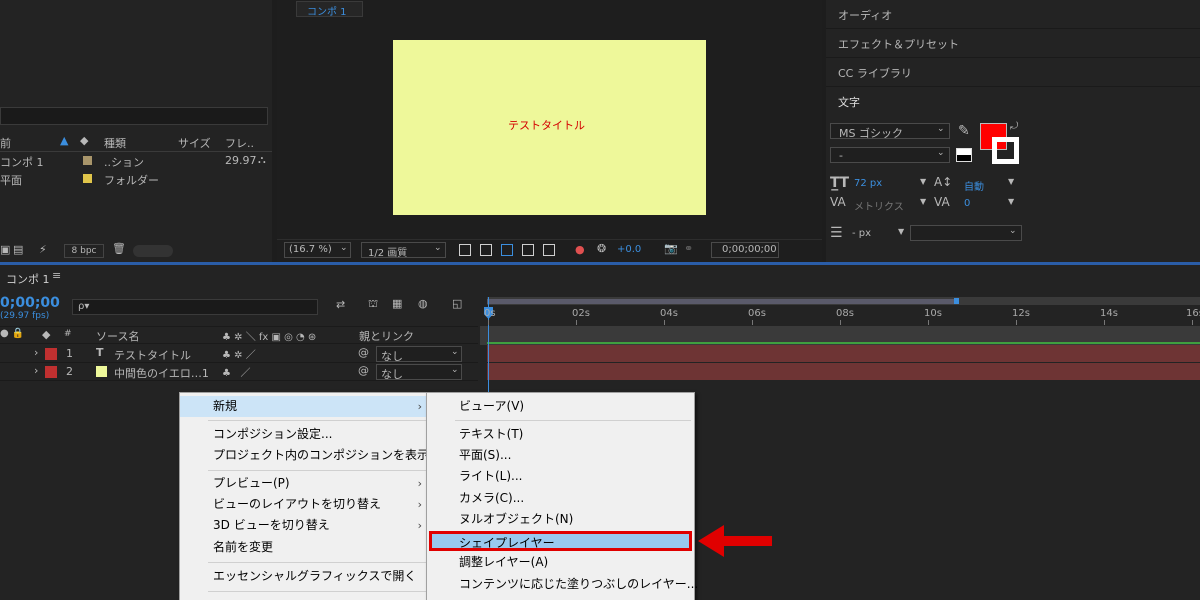 The image size is (1200, 600). What do you see at coordinates (964, 131) in the screenshot?
I see `eyedropper-icon: ✎` at bounding box center [964, 131].